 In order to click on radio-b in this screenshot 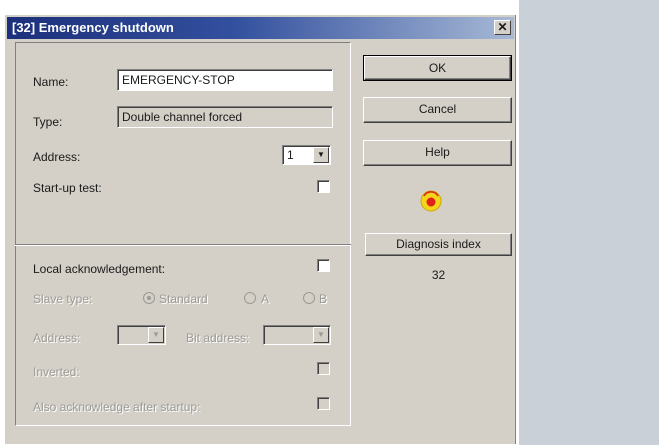, I will do `click(309, 298)`.